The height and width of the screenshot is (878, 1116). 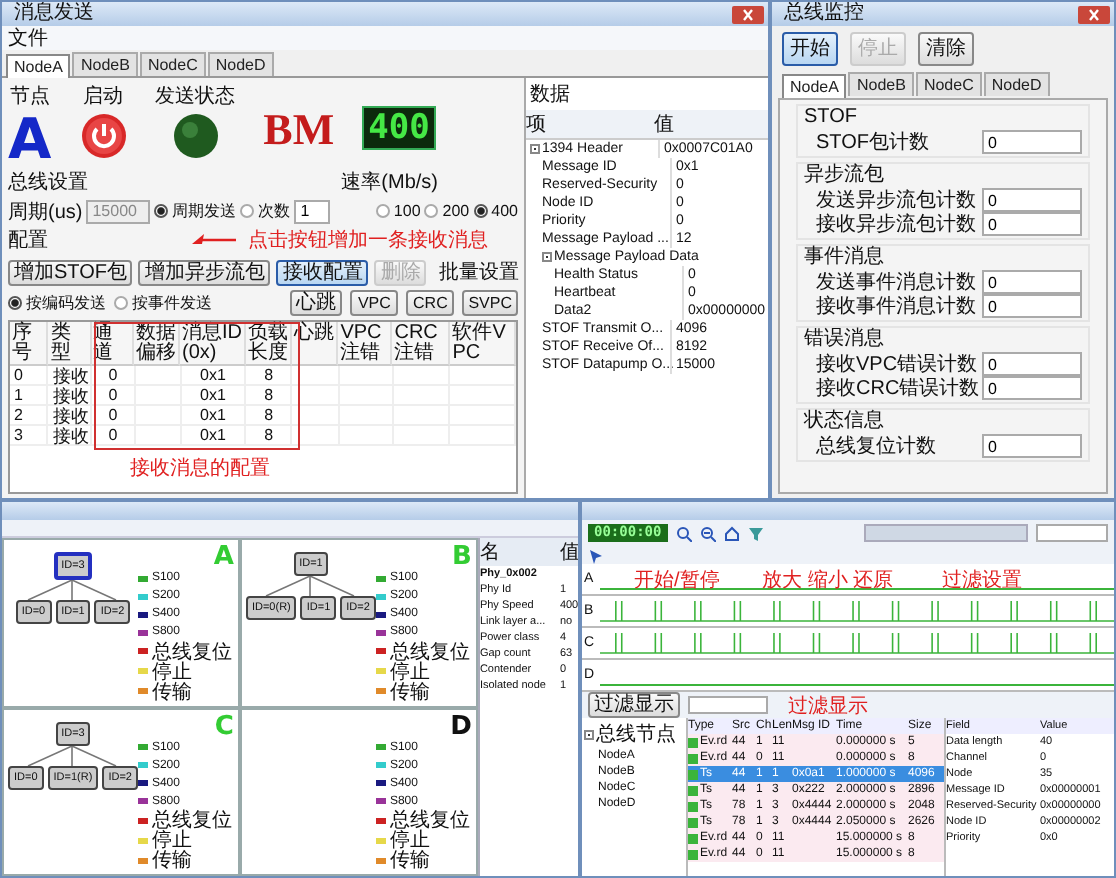 What do you see at coordinates (195, 96) in the screenshot?
I see `send-status-label: 发送状态` at bounding box center [195, 96].